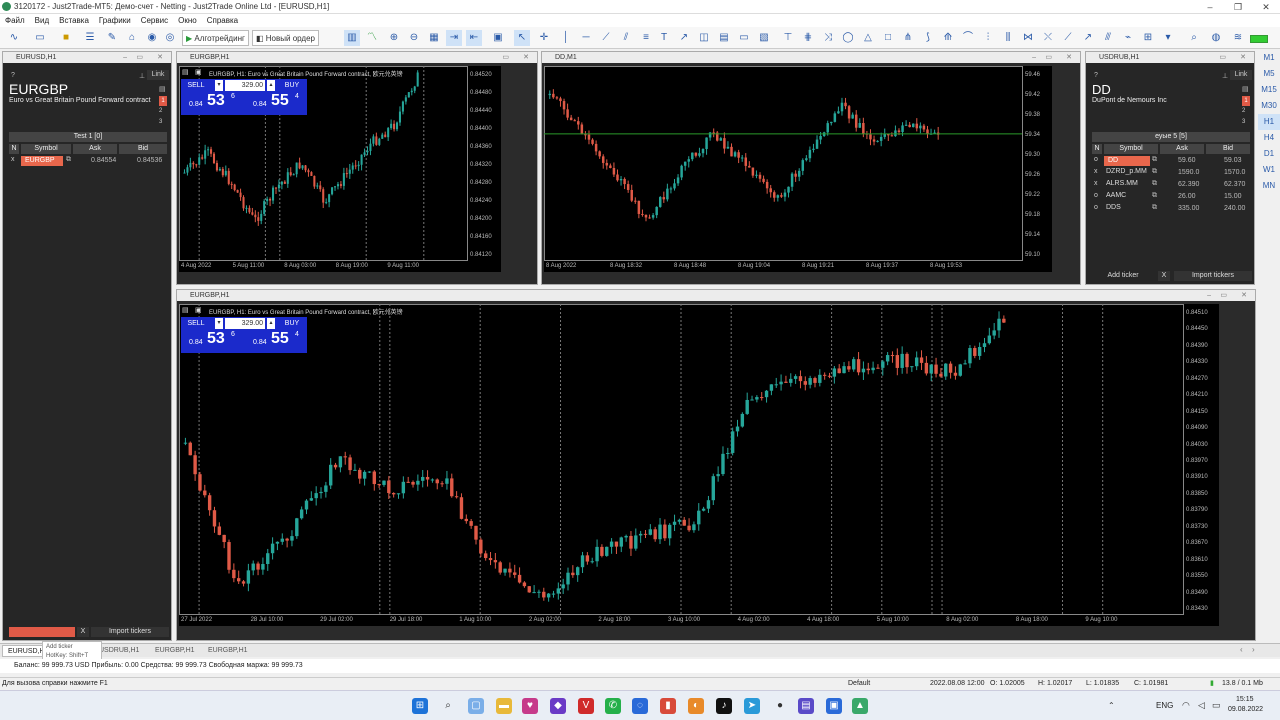 This screenshot has width=1280, height=720. Describe the element at coordinates (530, 706) in the screenshot. I see `app-heart-icon: ♥` at that location.